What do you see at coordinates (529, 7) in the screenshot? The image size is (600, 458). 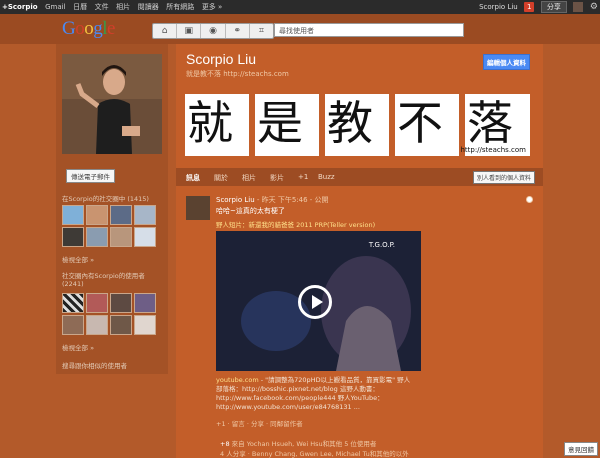 I see `notification-count: 1` at bounding box center [529, 7].